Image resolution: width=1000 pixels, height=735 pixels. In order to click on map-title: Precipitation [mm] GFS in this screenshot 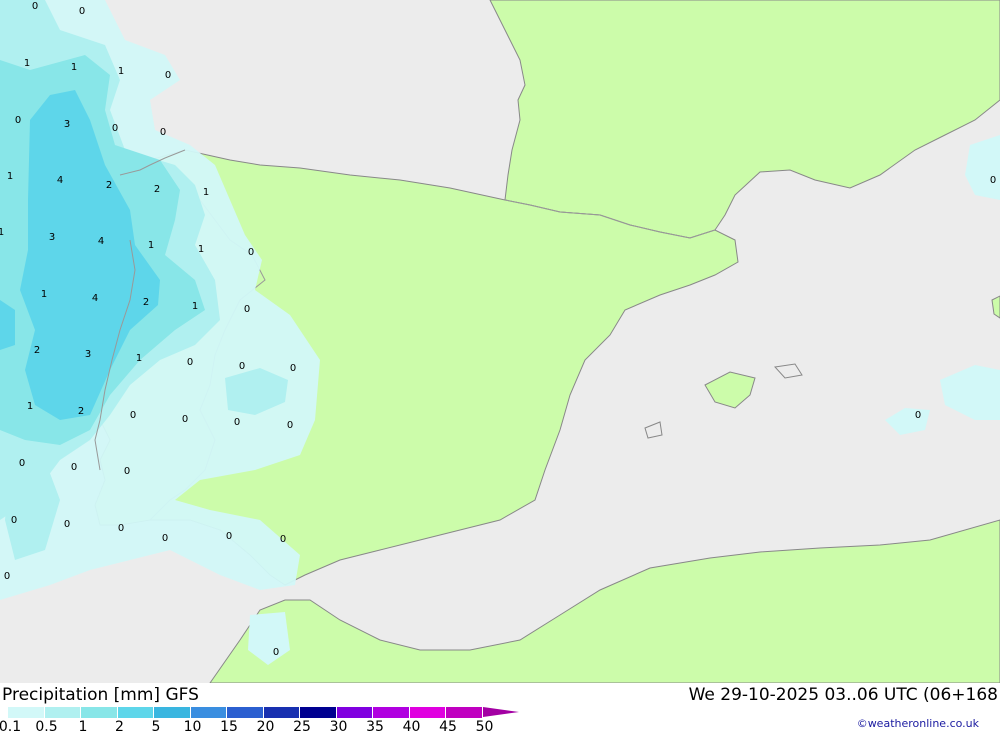, I will do `click(100, 695)`.